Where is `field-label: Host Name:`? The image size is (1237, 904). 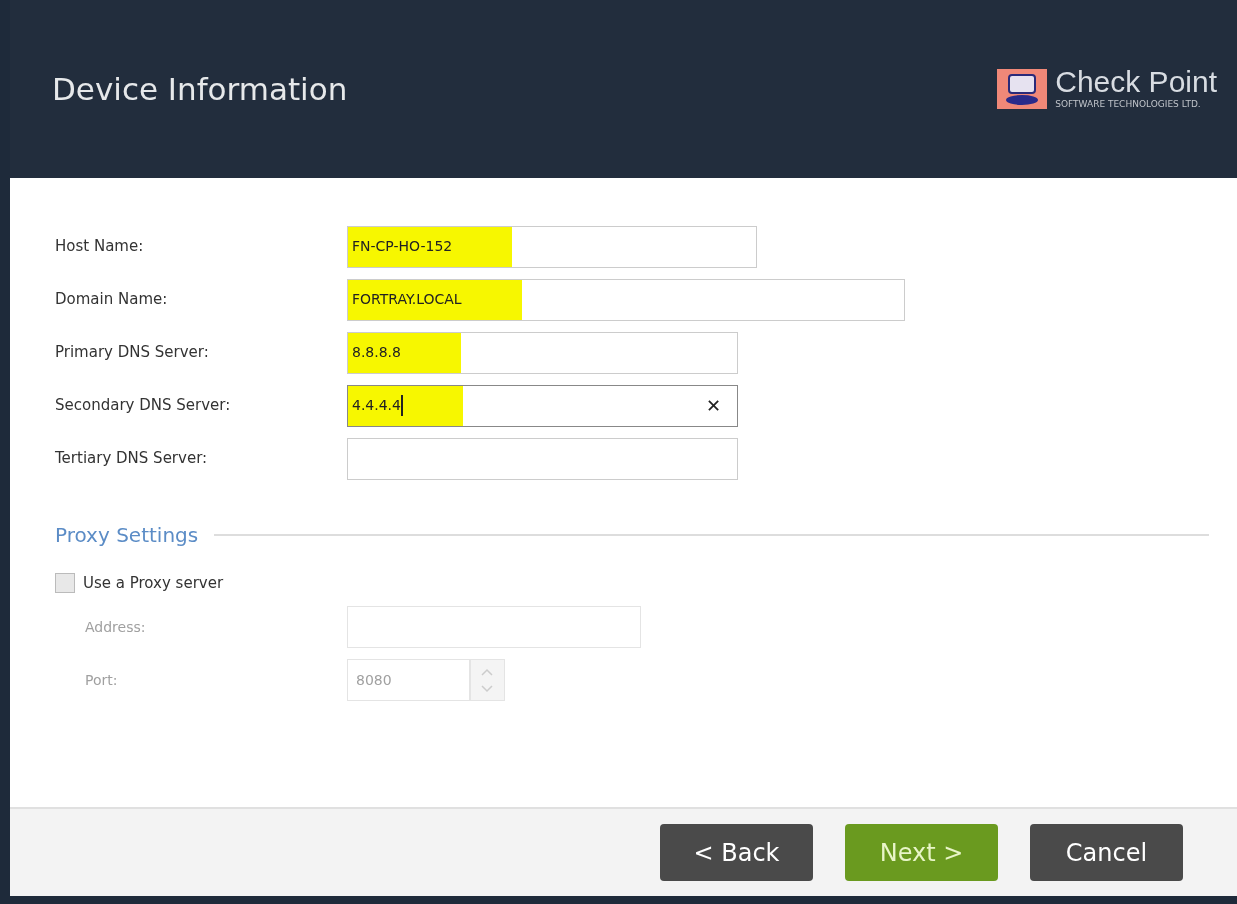
field-label: Host Name: is located at coordinates (100, 247).